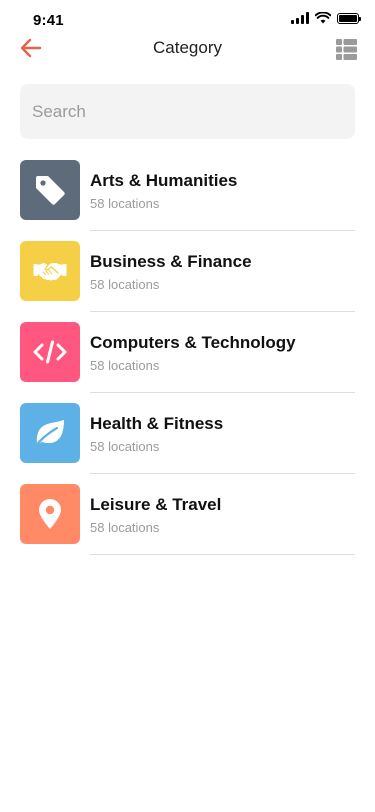 This screenshot has width=375, height=812. I want to click on status-time: 9:41, so click(48, 20).